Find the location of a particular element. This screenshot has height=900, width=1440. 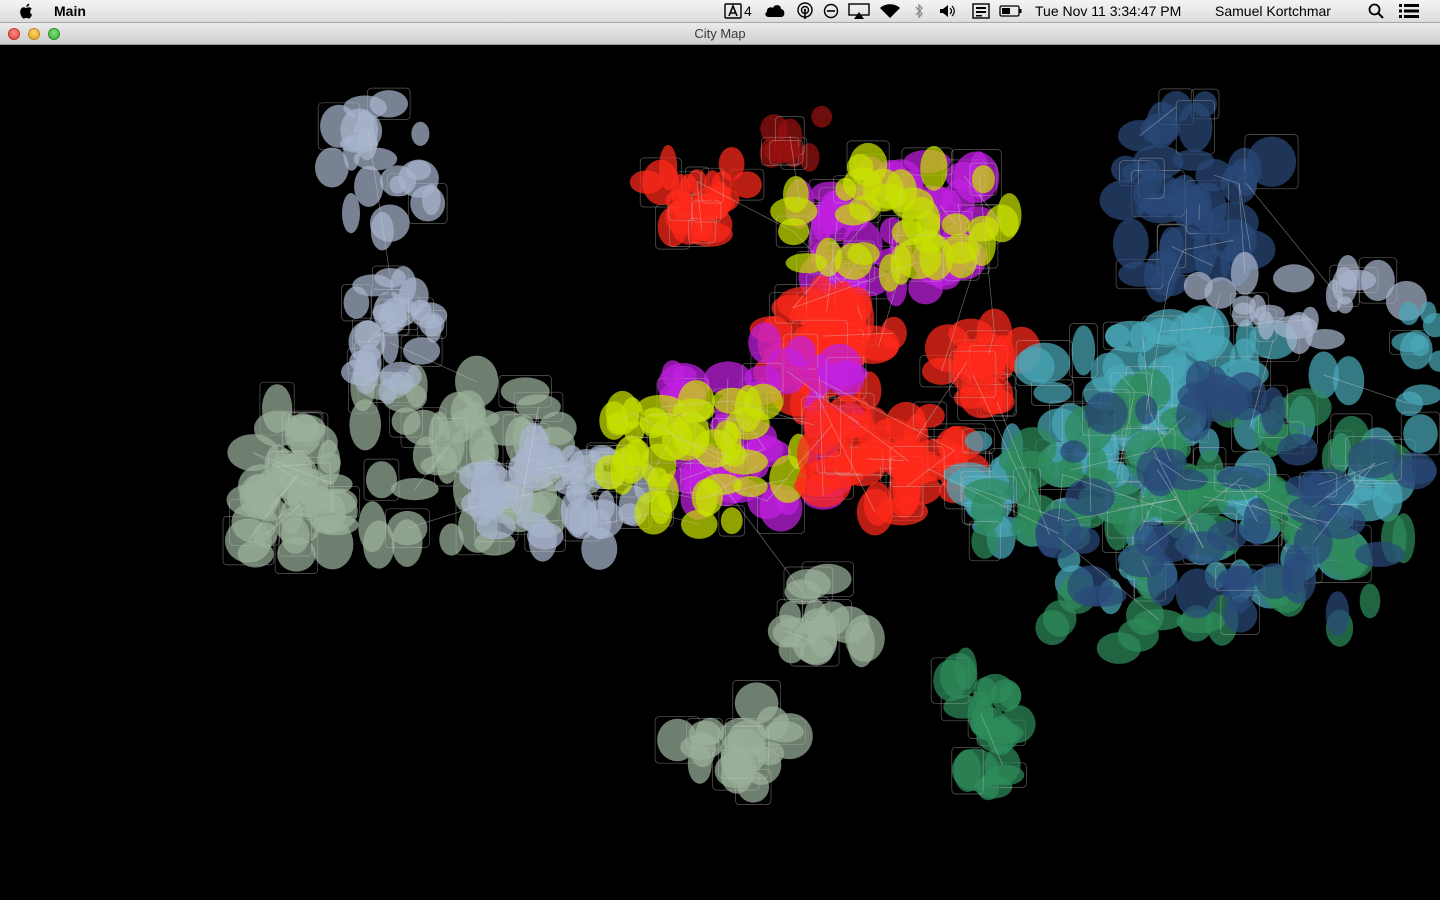

input-source-icon is located at coordinates (981, 11).